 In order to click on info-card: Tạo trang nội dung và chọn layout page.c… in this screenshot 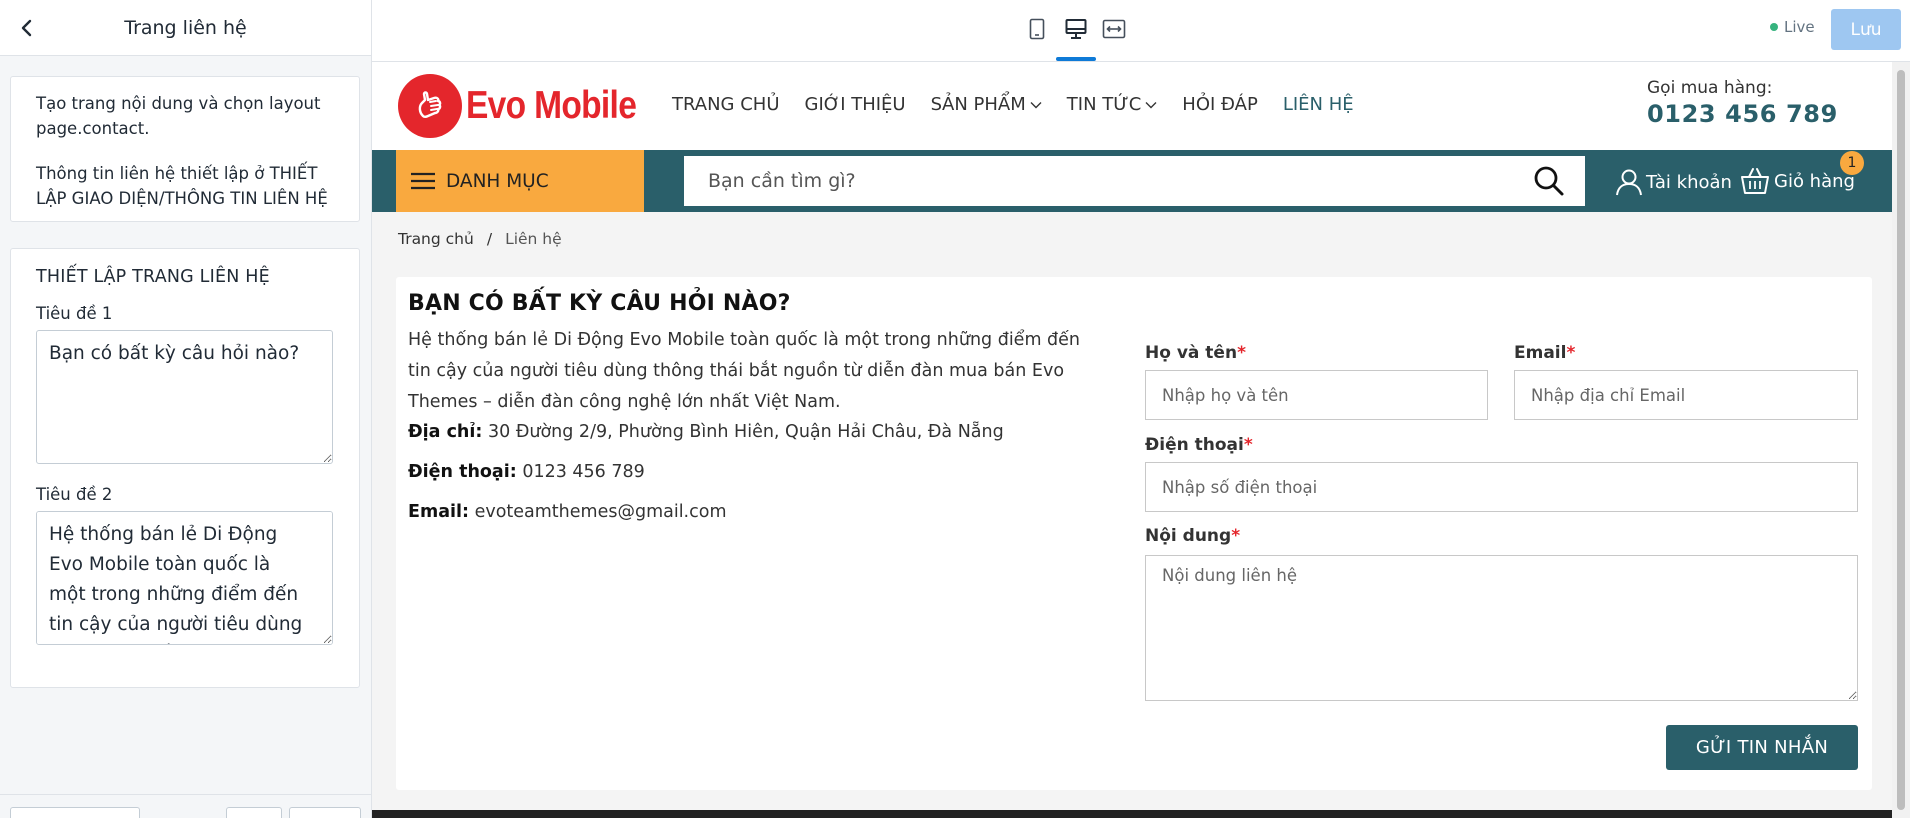, I will do `click(185, 149)`.